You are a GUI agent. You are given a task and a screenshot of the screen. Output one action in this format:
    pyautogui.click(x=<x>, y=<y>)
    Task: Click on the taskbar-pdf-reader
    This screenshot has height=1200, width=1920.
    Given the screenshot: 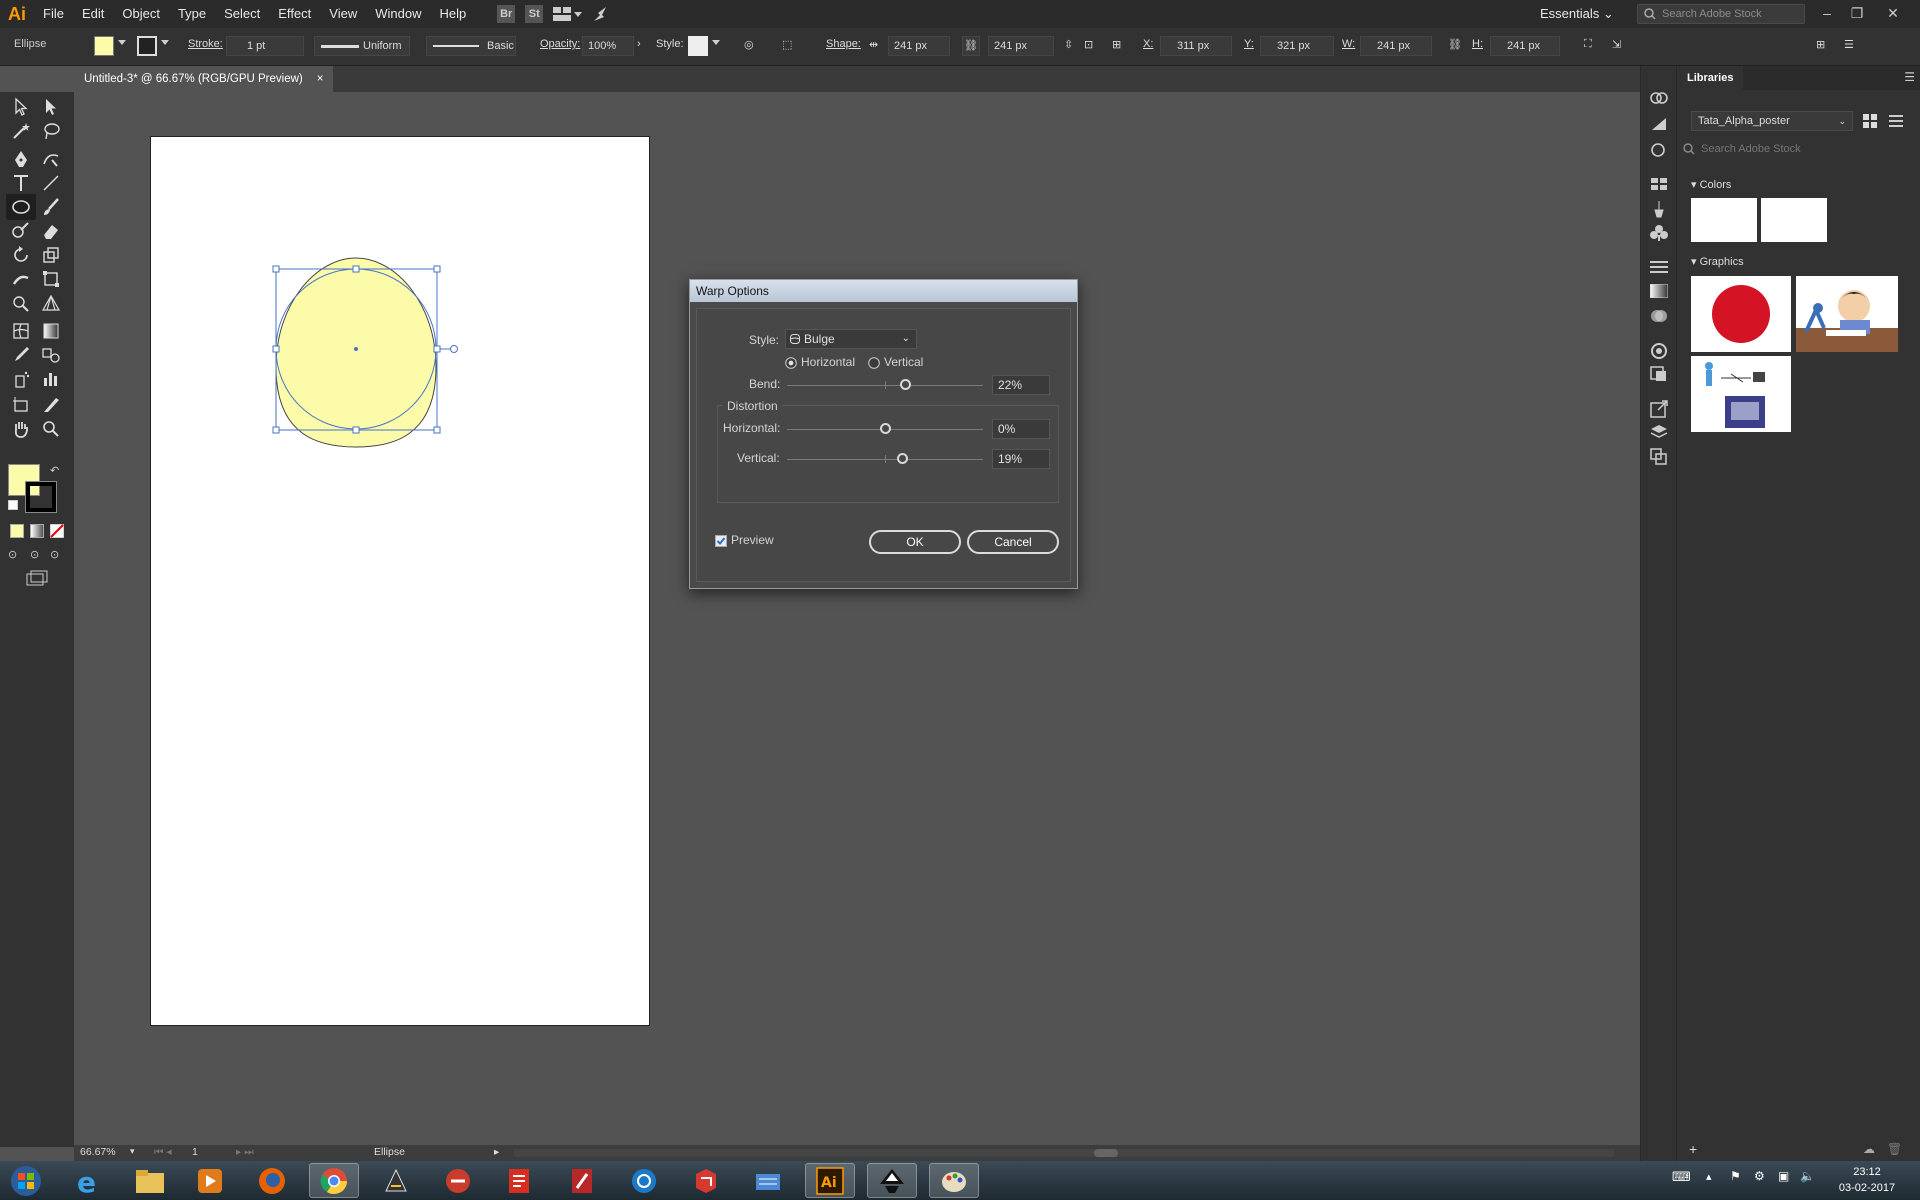 What is the action you would take?
    pyautogui.click(x=519, y=1180)
    